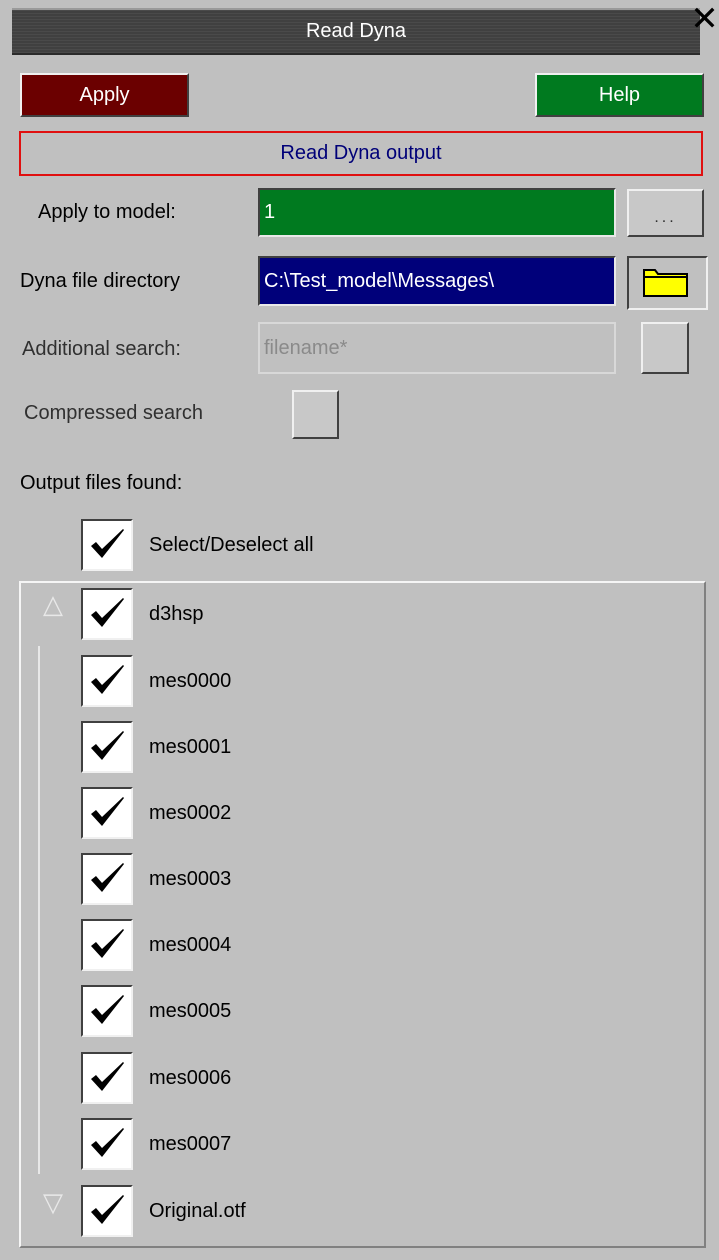  I want to click on file-row: mes0004, so click(156, 945).